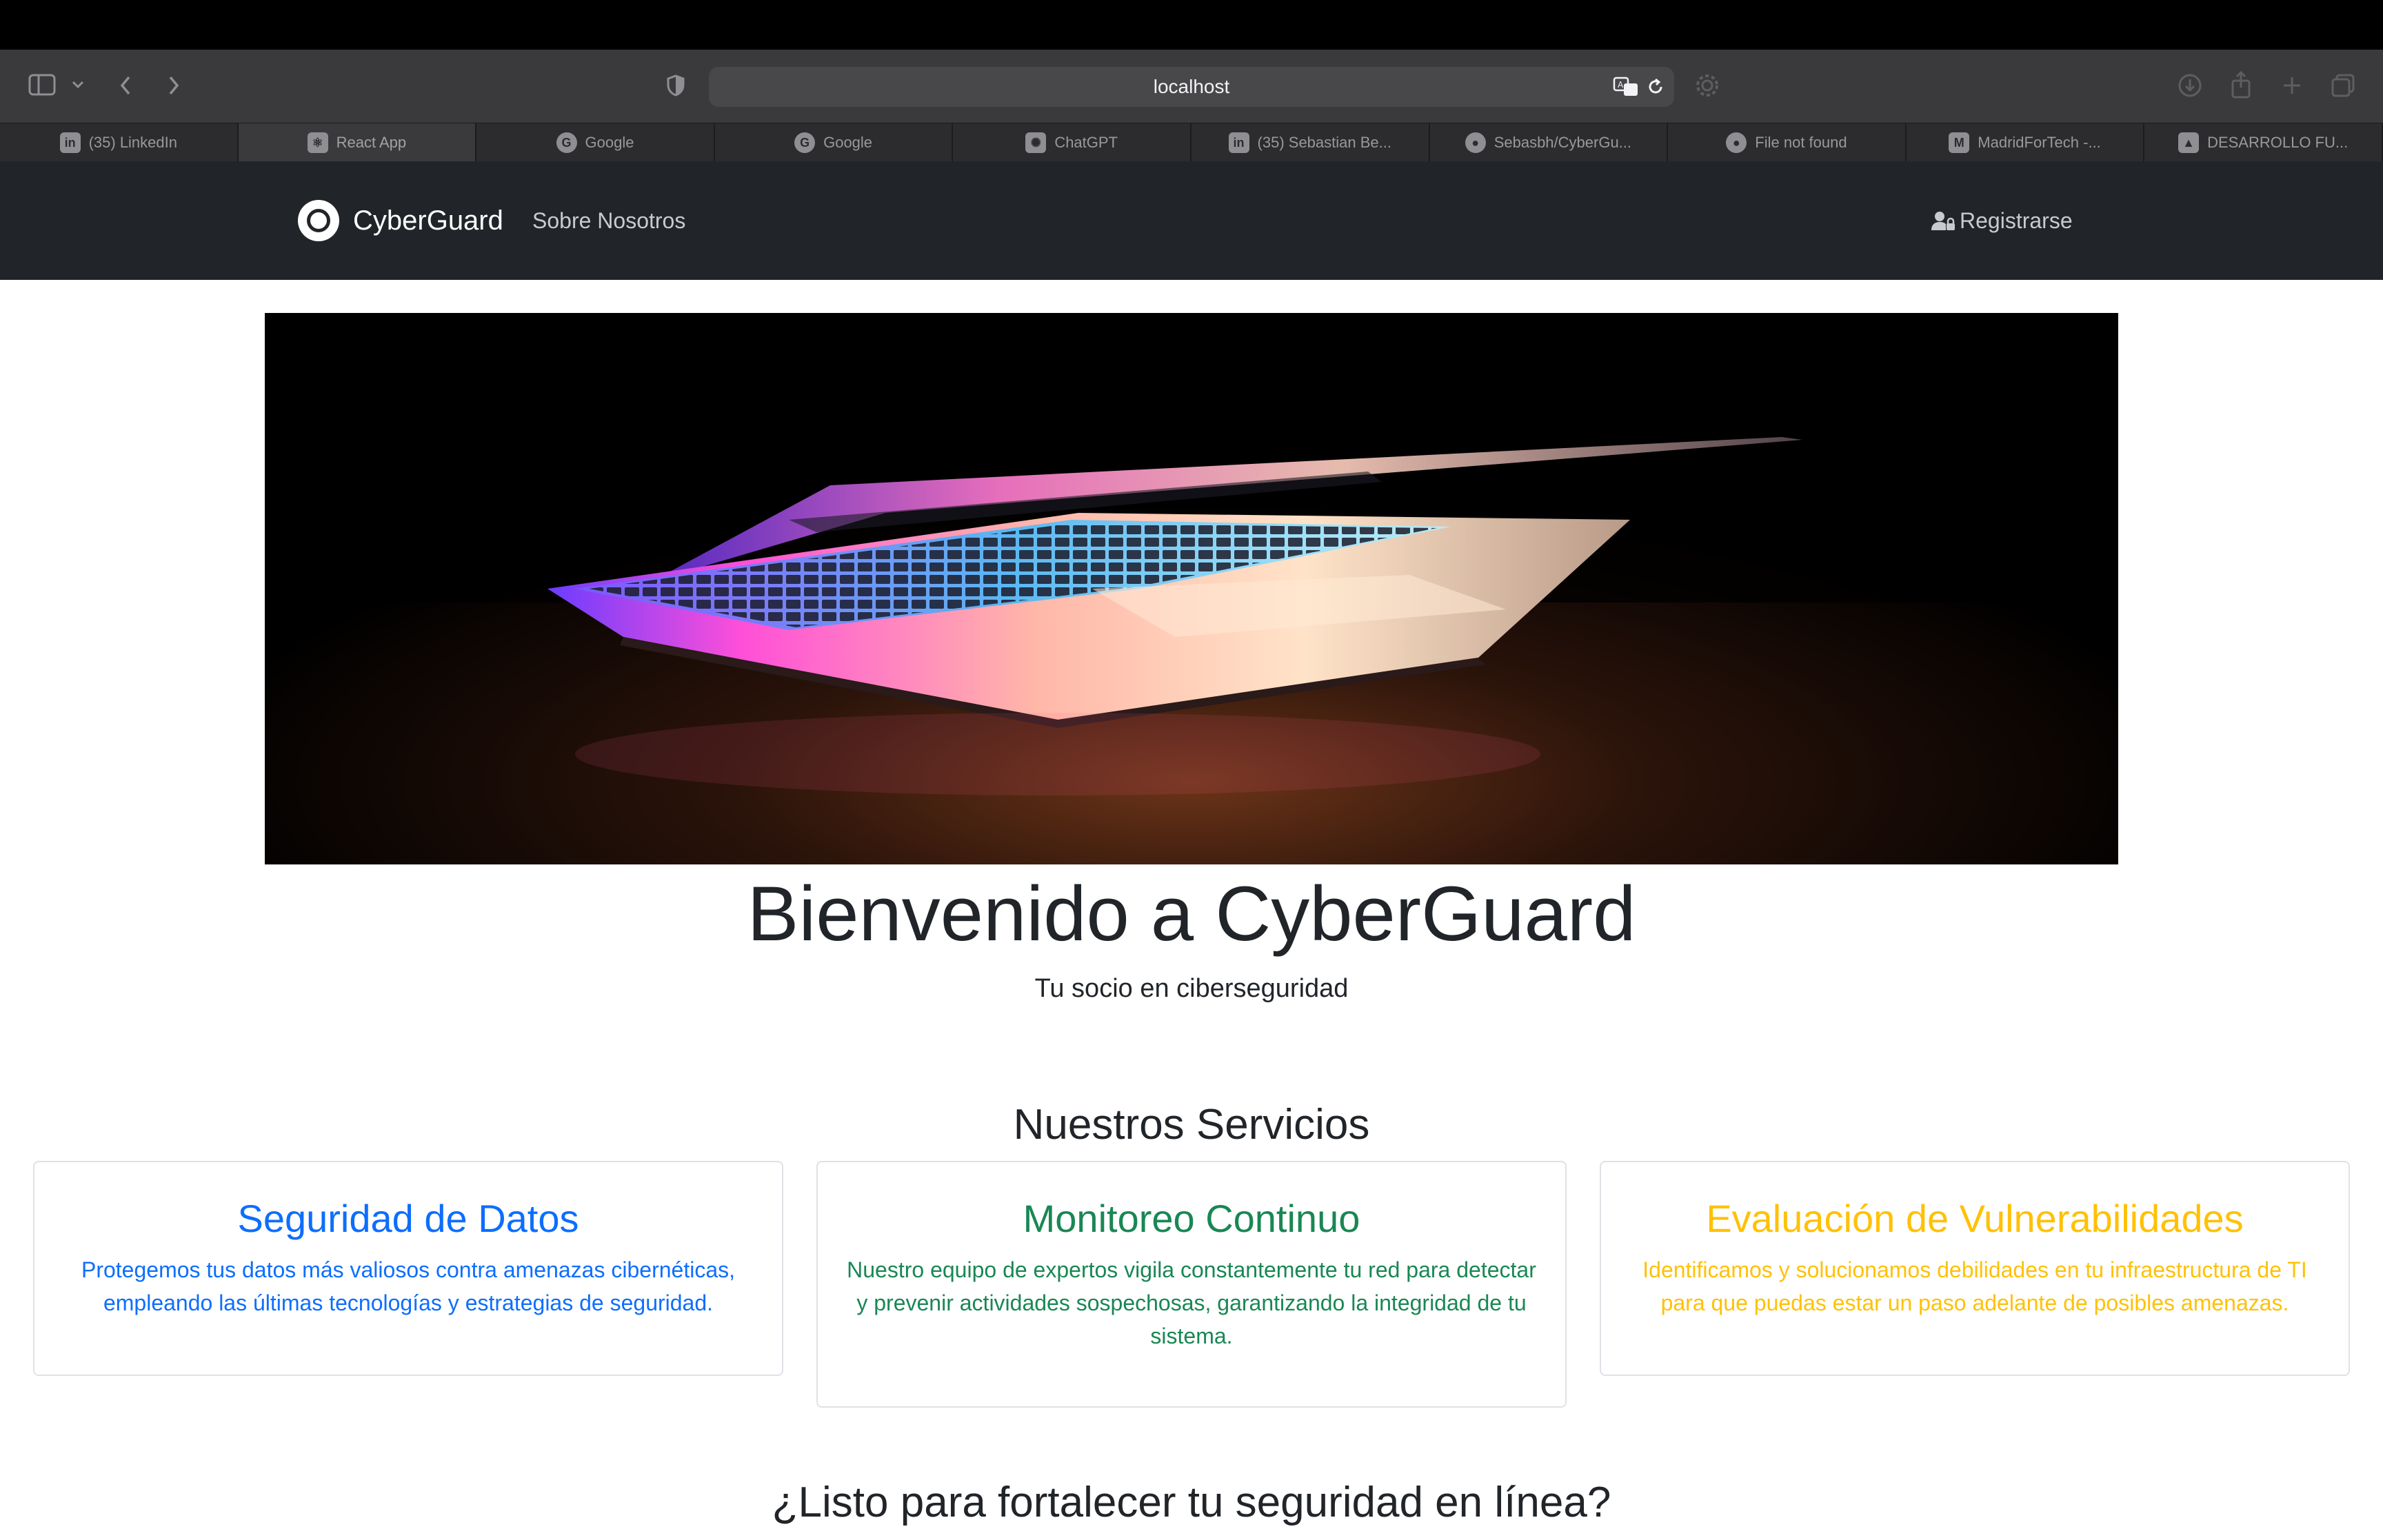  I want to click on browser-tab-label: ChatGPT, so click(1086, 143).